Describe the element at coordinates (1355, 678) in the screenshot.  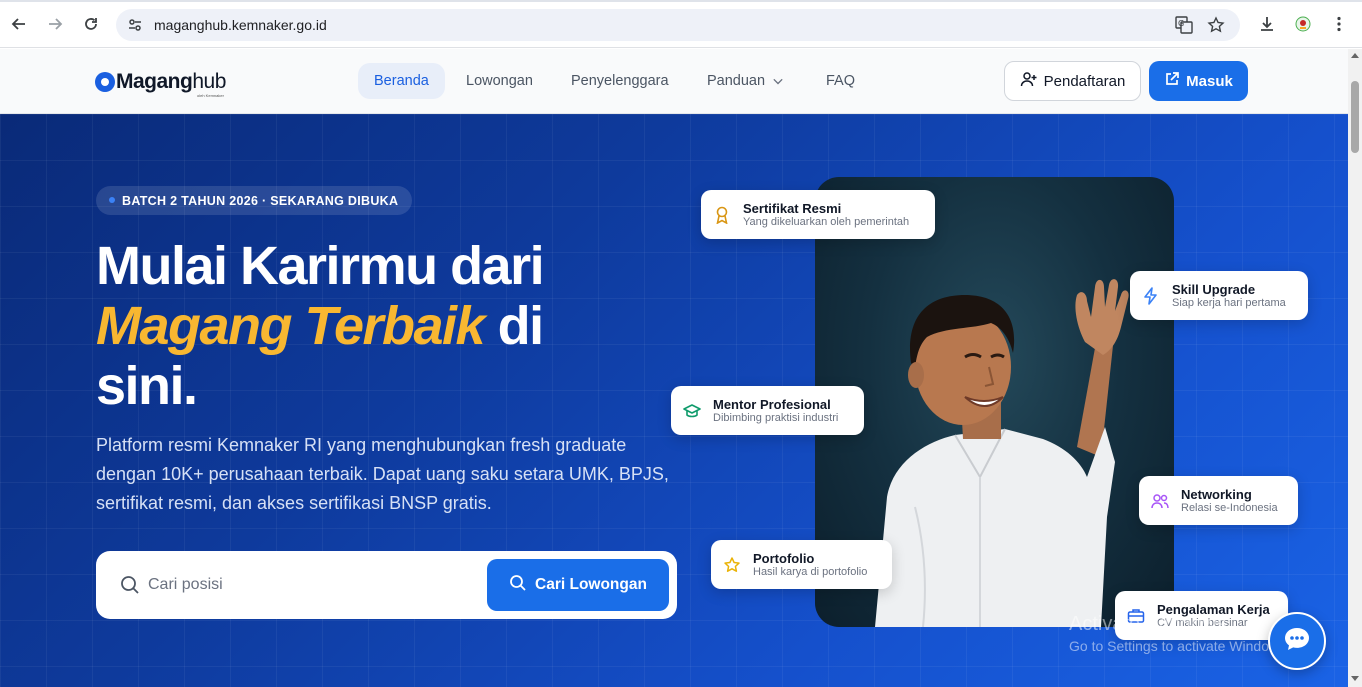
I see `scroll-down-icon` at that location.